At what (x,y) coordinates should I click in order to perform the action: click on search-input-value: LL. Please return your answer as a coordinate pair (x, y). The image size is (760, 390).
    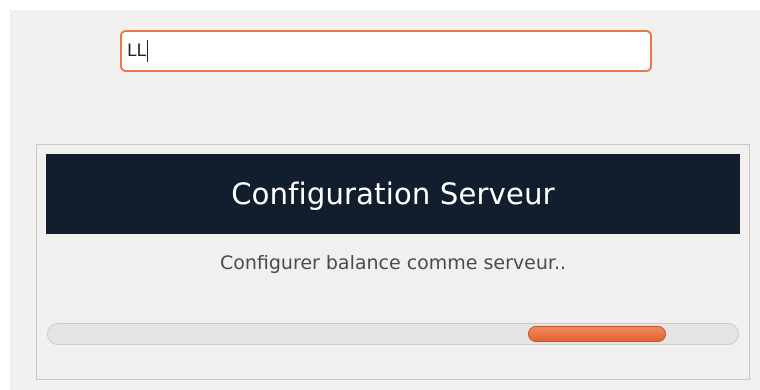
    Looking at the image, I should click on (136, 51).